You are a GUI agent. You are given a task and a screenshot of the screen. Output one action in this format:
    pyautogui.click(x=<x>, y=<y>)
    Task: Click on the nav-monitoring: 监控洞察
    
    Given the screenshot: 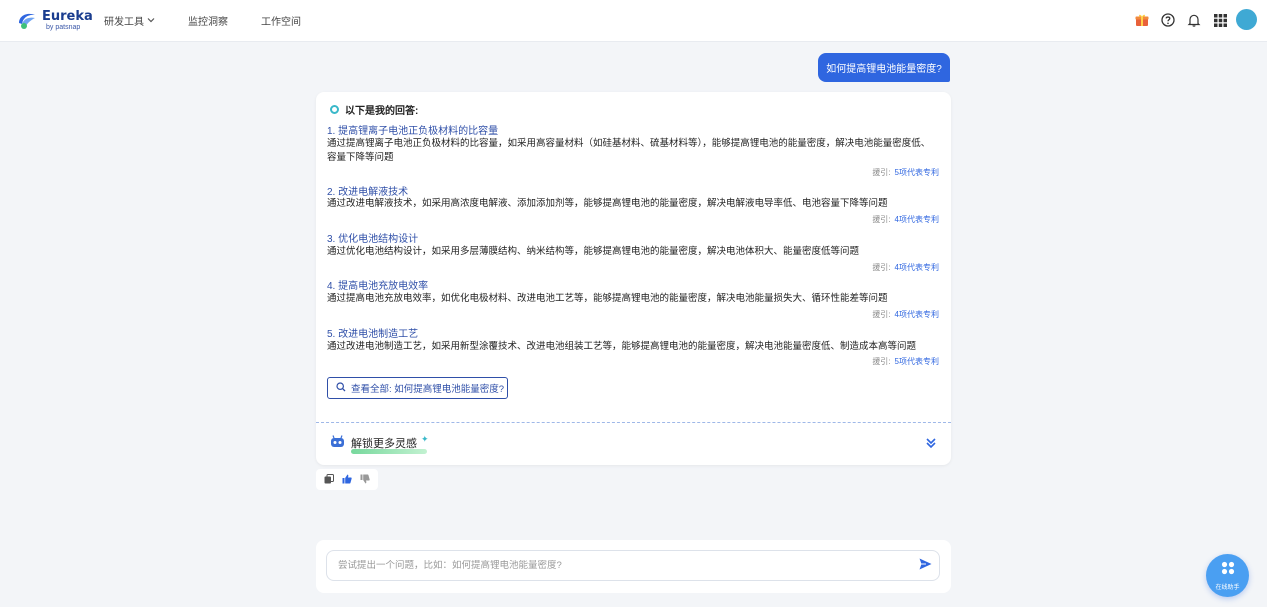 What is the action you would take?
    pyautogui.click(x=208, y=20)
    